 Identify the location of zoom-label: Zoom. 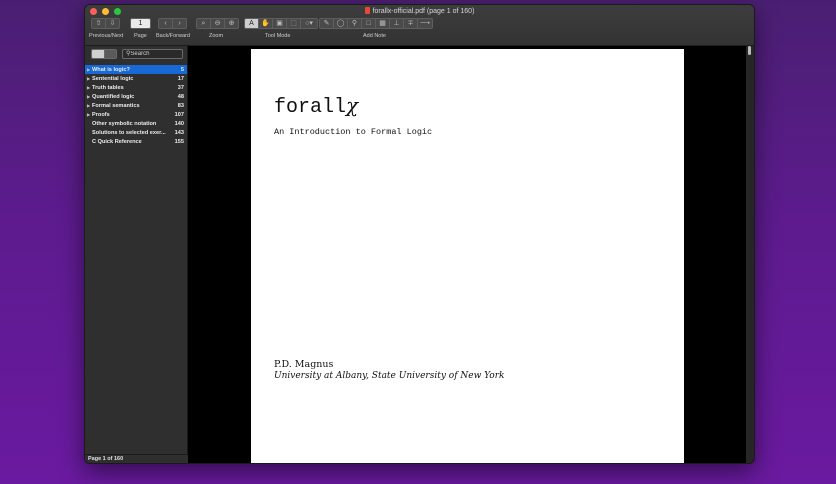
(216, 36).